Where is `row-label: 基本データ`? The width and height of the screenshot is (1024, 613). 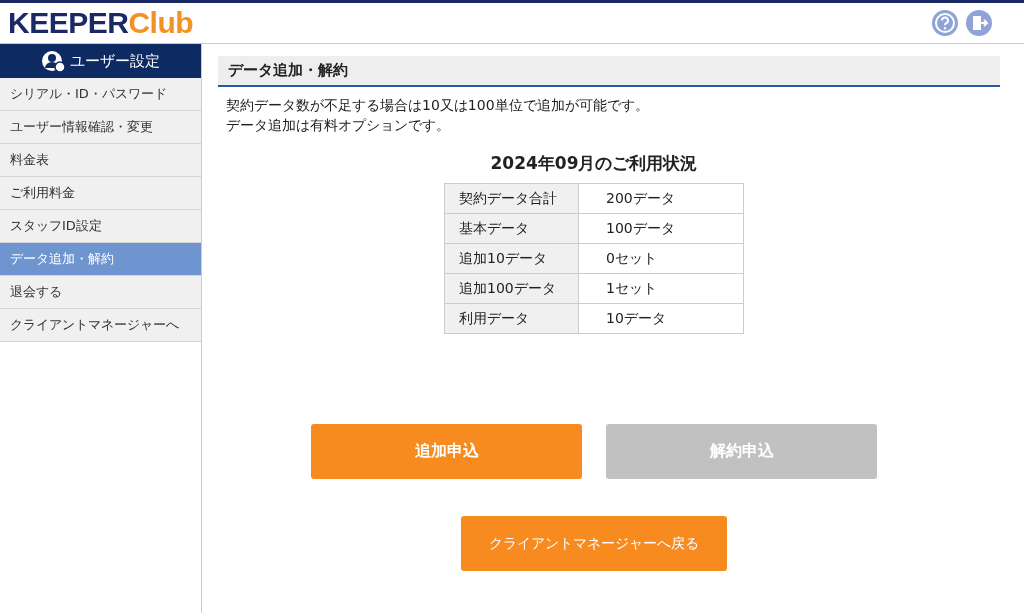
row-label: 基本データ is located at coordinates (511, 228).